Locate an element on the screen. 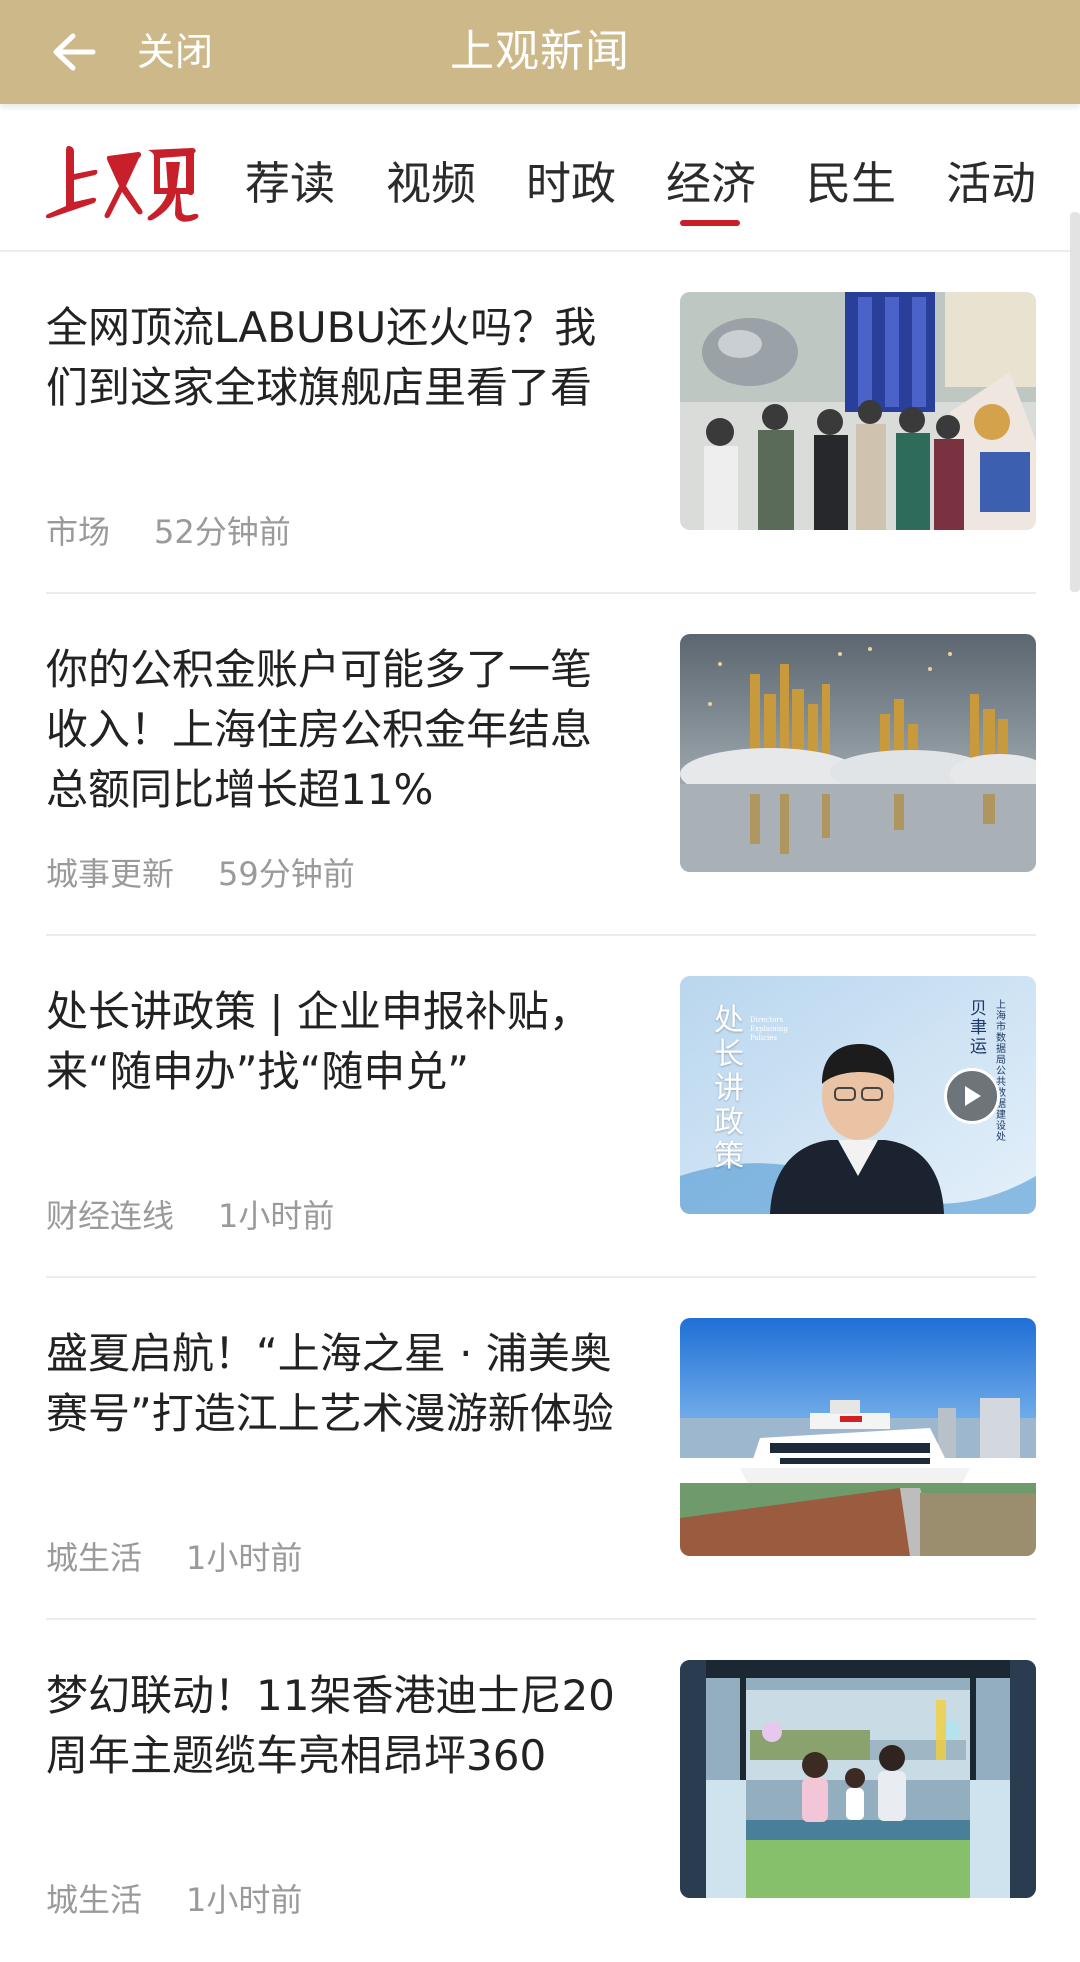 The width and height of the screenshot is (1080, 1962). top-app-bar: 关闭 上观新闻 is located at coordinates (540, 52).